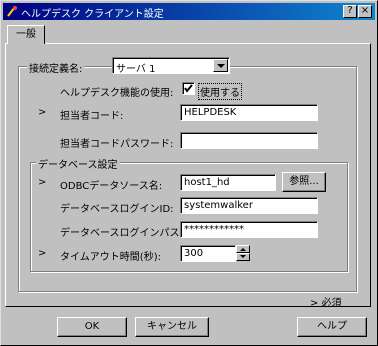 The width and height of the screenshot is (378, 346). Describe the element at coordinates (220, 65) in the screenshot. I see `chevron-down-icon` at that location.